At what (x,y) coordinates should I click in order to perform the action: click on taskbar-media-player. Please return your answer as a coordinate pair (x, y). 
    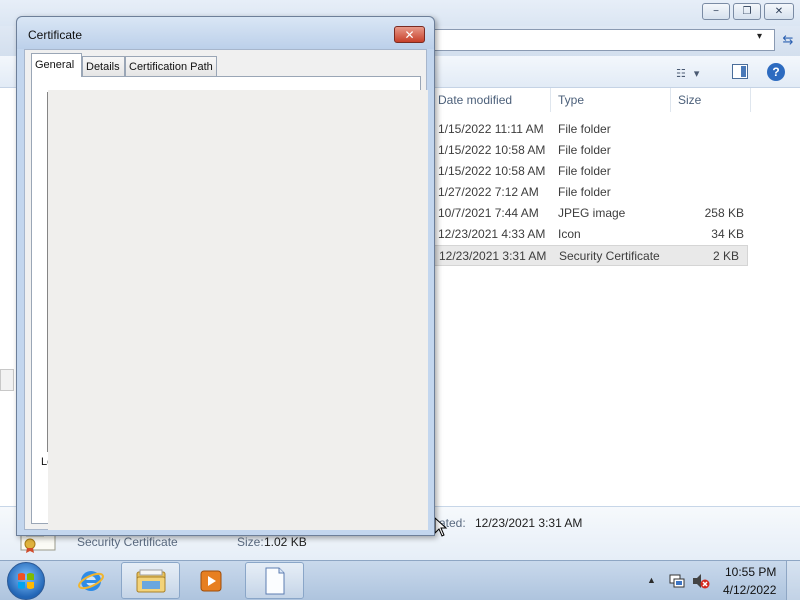
    Looking at the image, I should click on (210, 580).